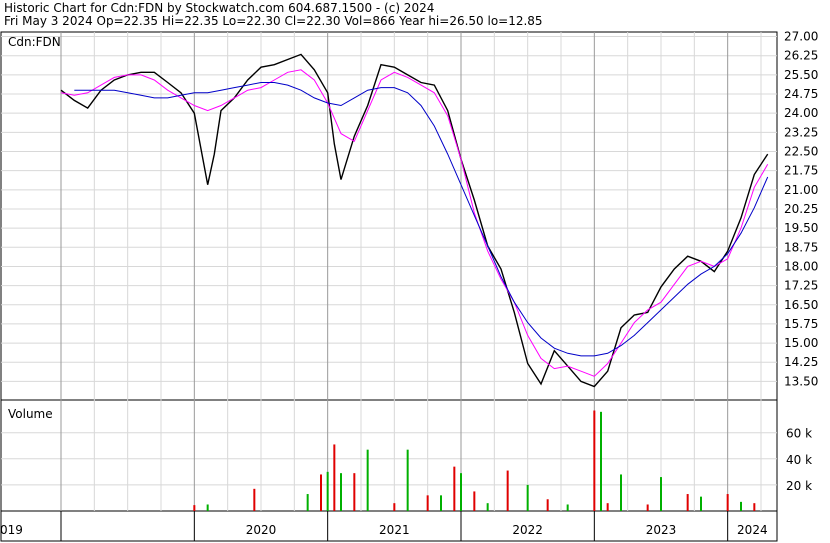 The width and height of the screenshot is (830, 543). Describe the element at coordinates (11, 530) in the screenshot. I see `year-label: 2019` at that location.